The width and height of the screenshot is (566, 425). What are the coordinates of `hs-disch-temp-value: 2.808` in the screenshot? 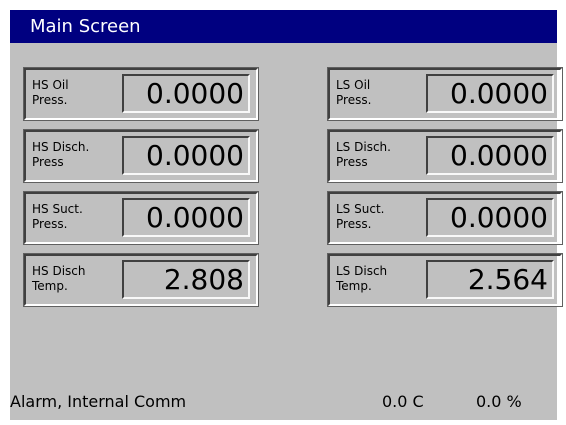 It's located at (186, 279).